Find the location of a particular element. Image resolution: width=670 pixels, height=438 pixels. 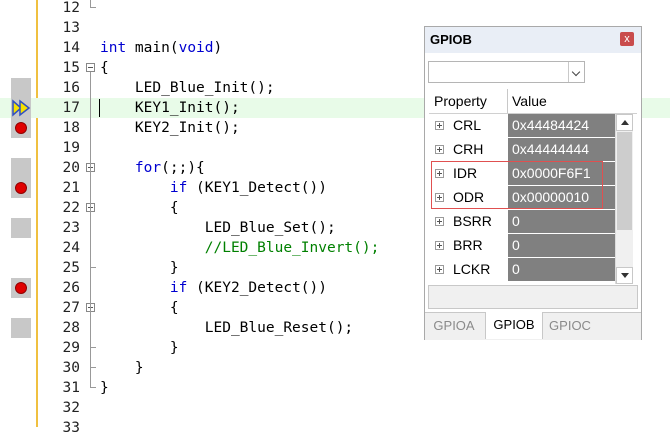

code-line: 32 is located at coordinates (335, 408).